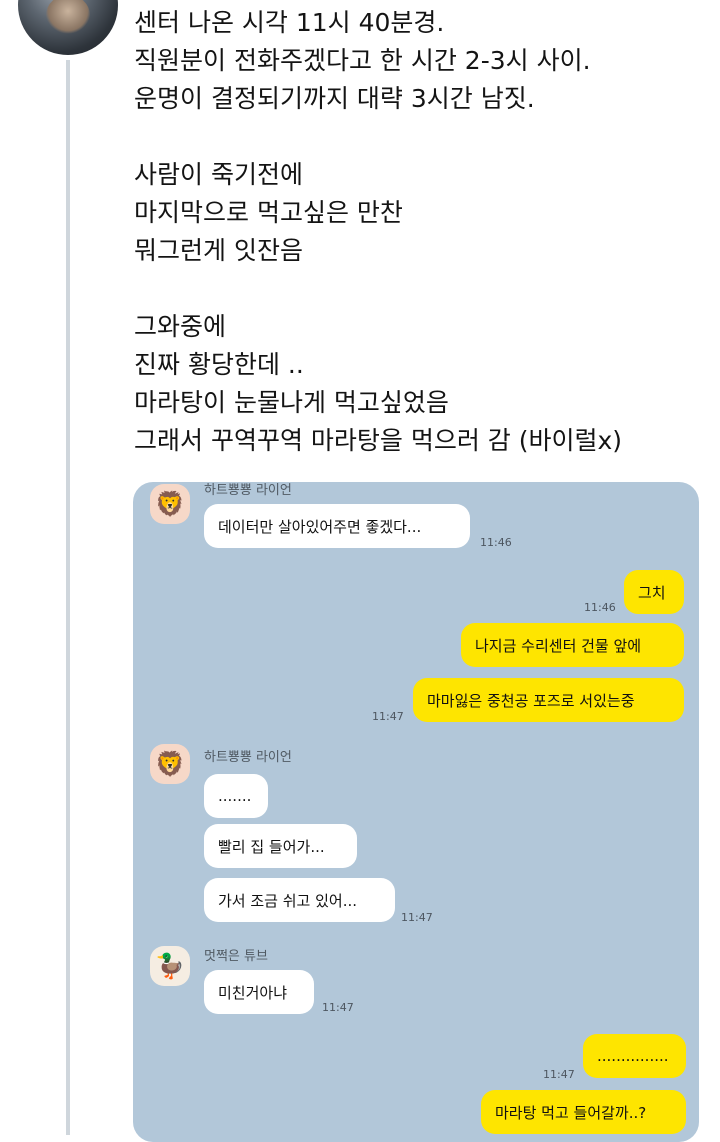 Image resolution: width=720 pixels, height=1142 pixels. What do you see at coordinates (289, 22) in the screenshot?
I see `tweet-line: 센터 나온 시각 11시 40분경.` at bounding box center [289, 22].